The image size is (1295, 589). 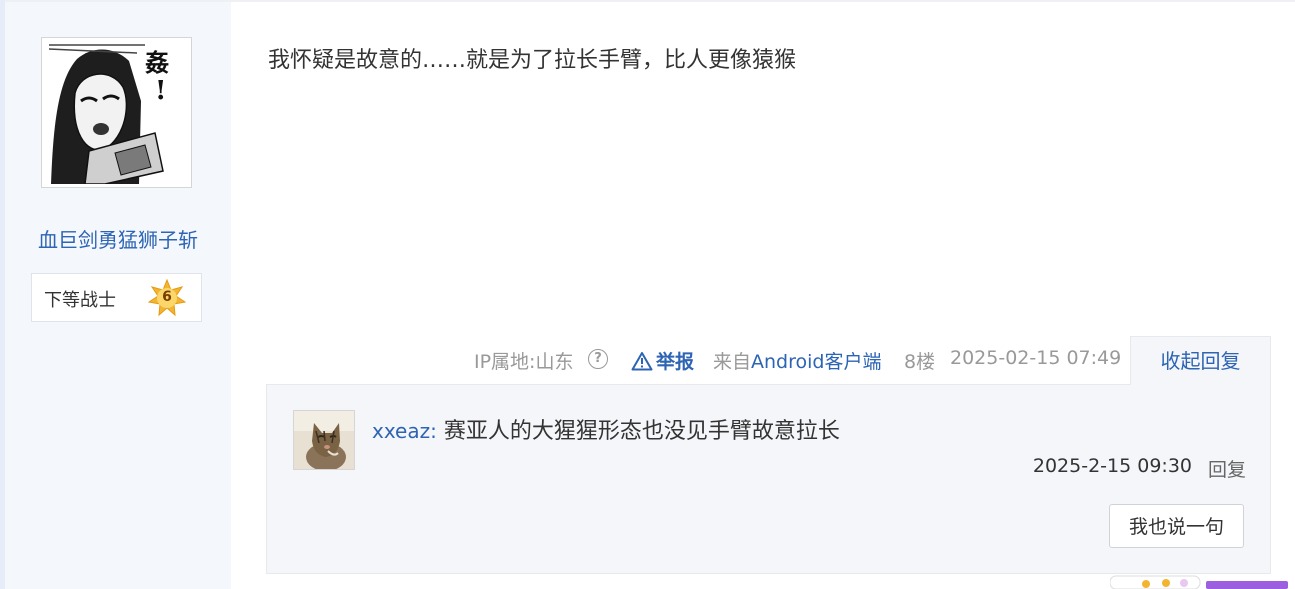 I want to click on rank-title: 下等战士, so click(x=80, y=300).